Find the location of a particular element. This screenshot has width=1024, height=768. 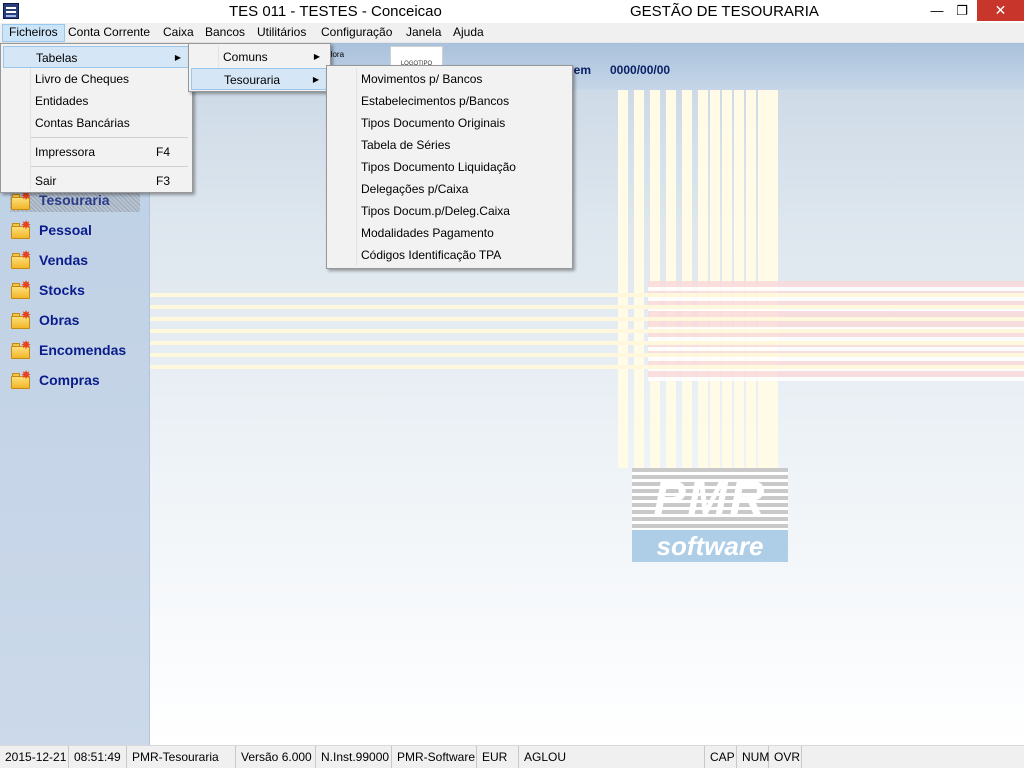

menu-item-impressora: Impressora F4 is located at coordinates (96, 152).